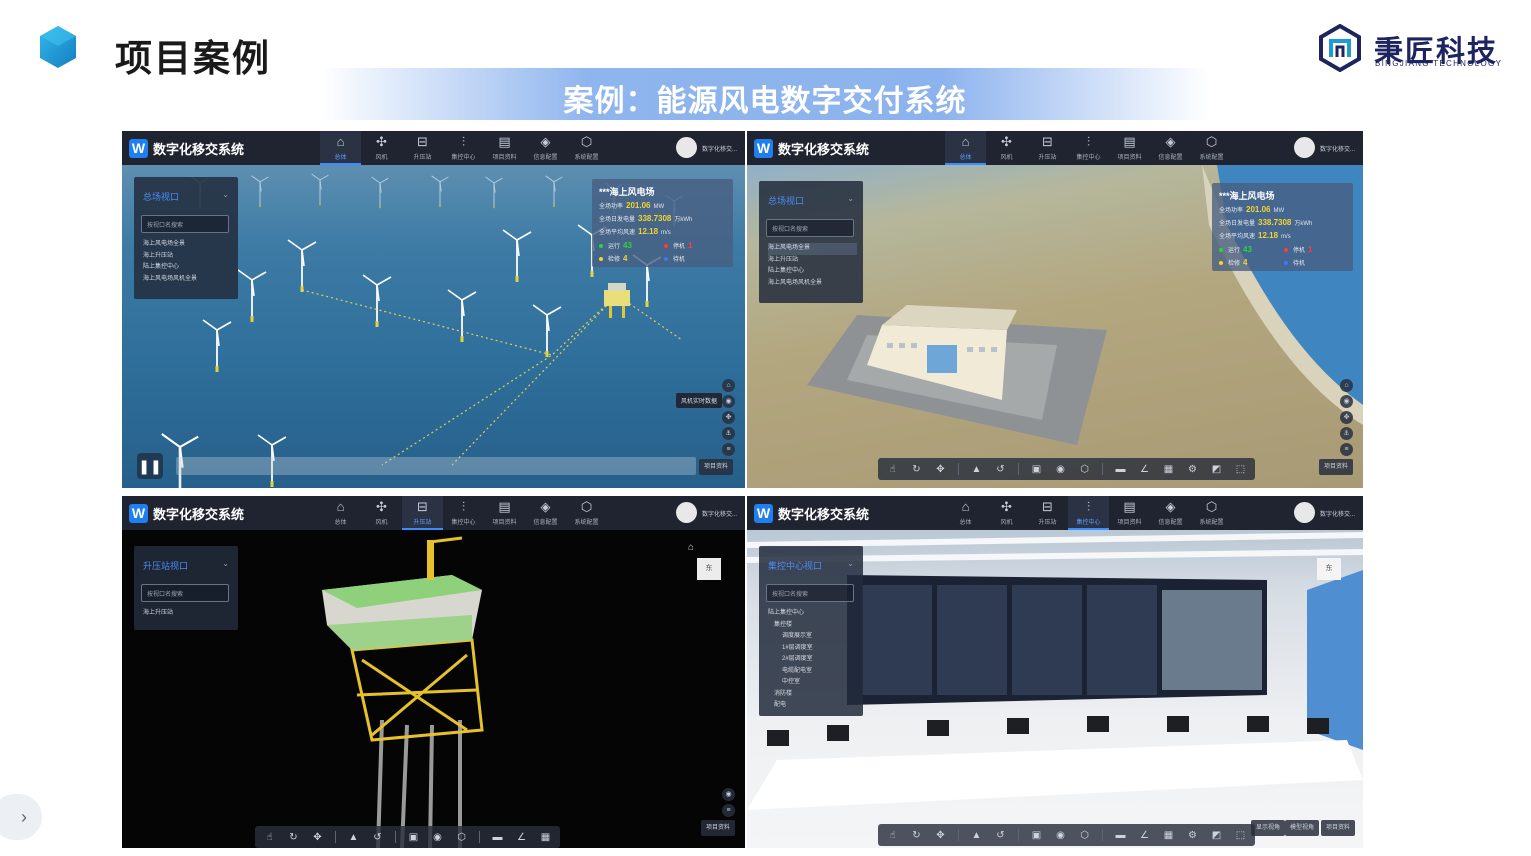 The height and width of the screenshot is (856, 1531). What do you see at coordinates (812, 249) in the screenshot?
I see `viewport-item: 海上风电场全景` at bounding box center [812, 249].